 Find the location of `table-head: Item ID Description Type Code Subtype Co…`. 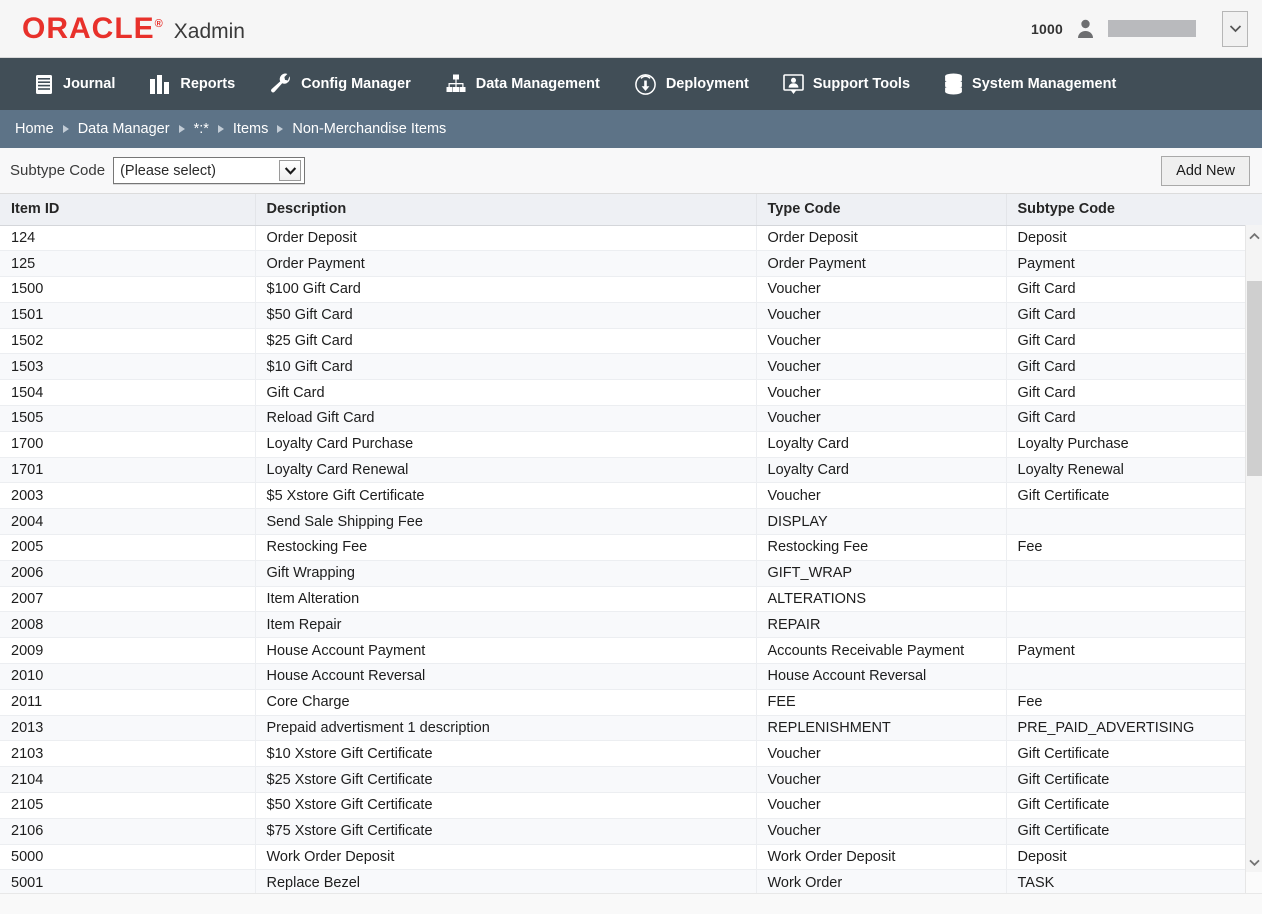

table-head: Item ID Description Type Code Subtype Co… is located at coordinates (631, 210).